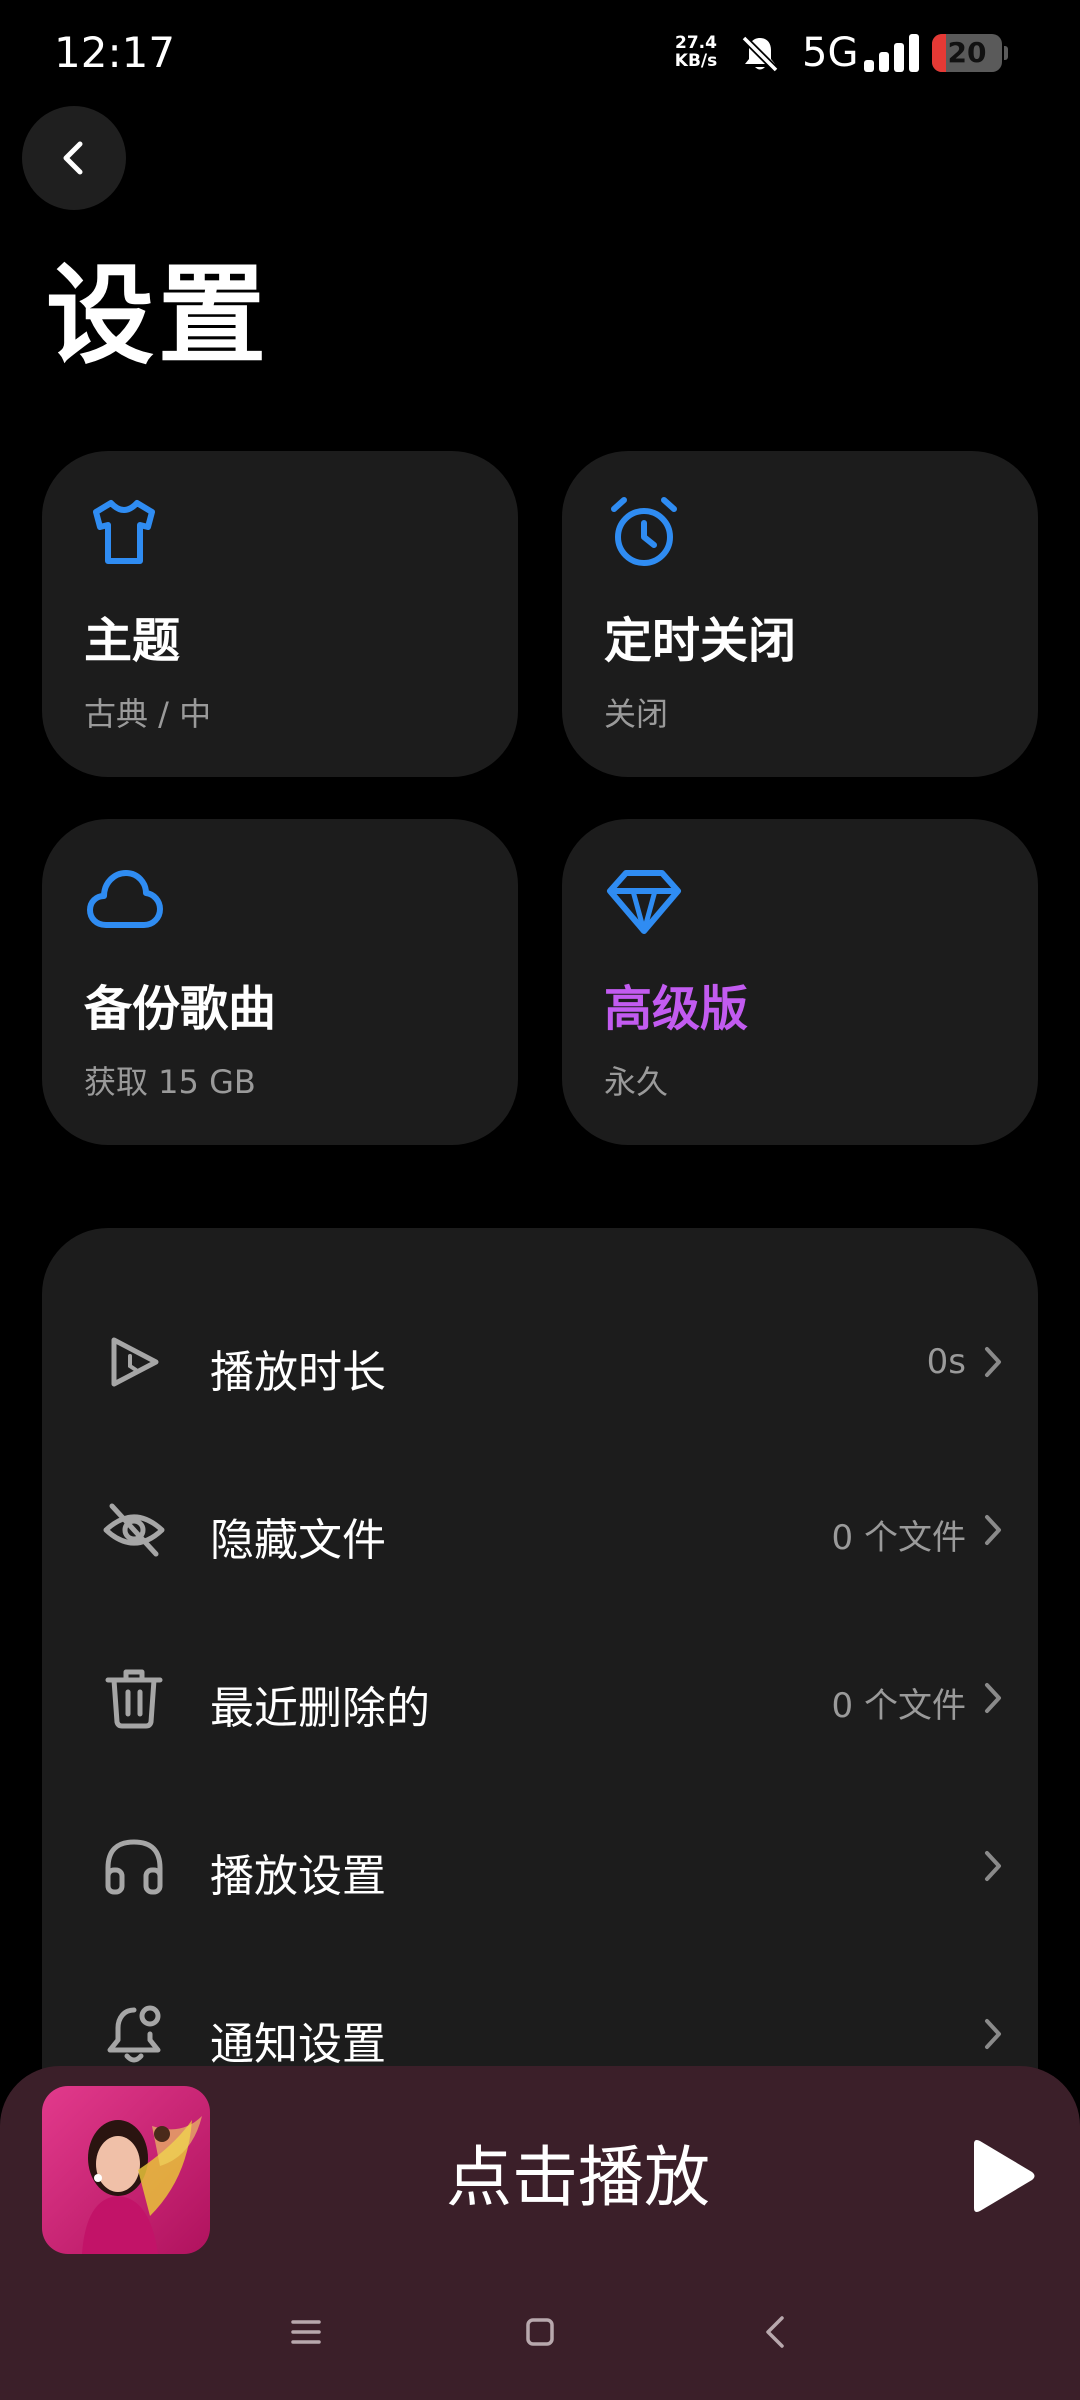 The width and height of the screenshot is (1080, 2400). What do you see at coordinates (1006, 53) in the screenshot?
I see `battery-tip` at bounding box center [1006, 53].